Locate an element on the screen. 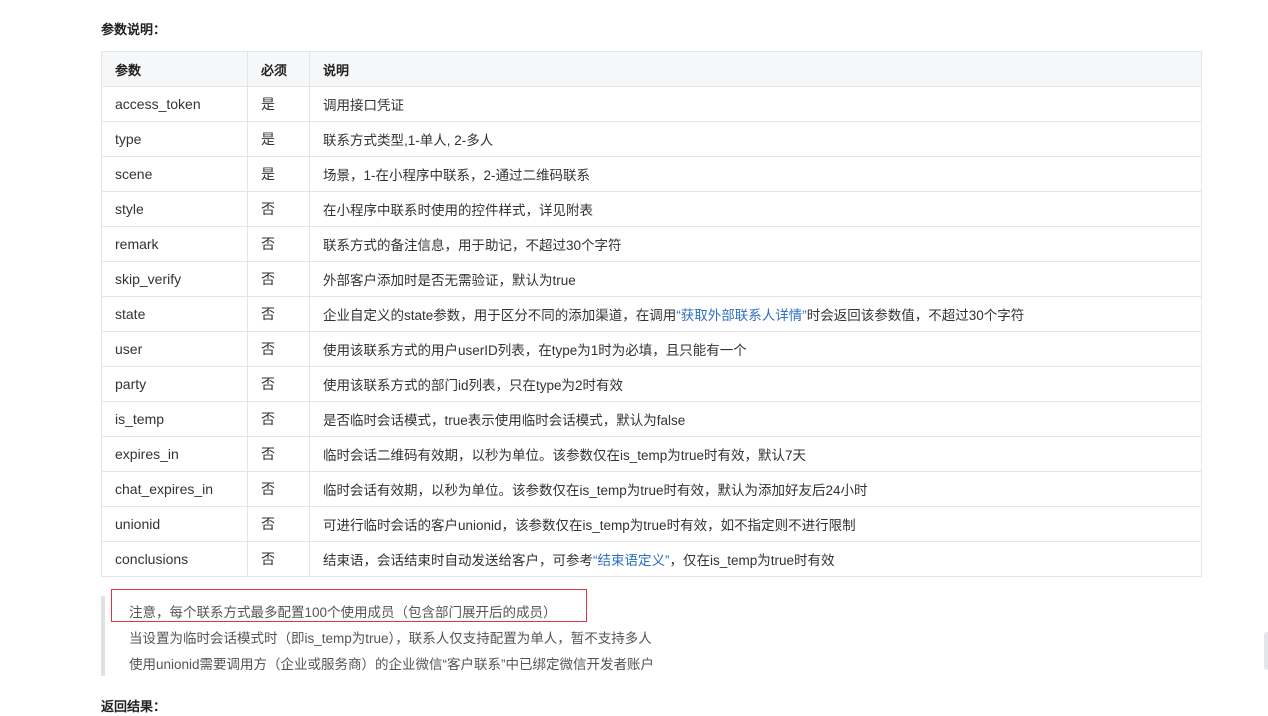 This screenshot has width=1268, height=716. return-section-title: 返回结果： is located at coordinates (134, 706).